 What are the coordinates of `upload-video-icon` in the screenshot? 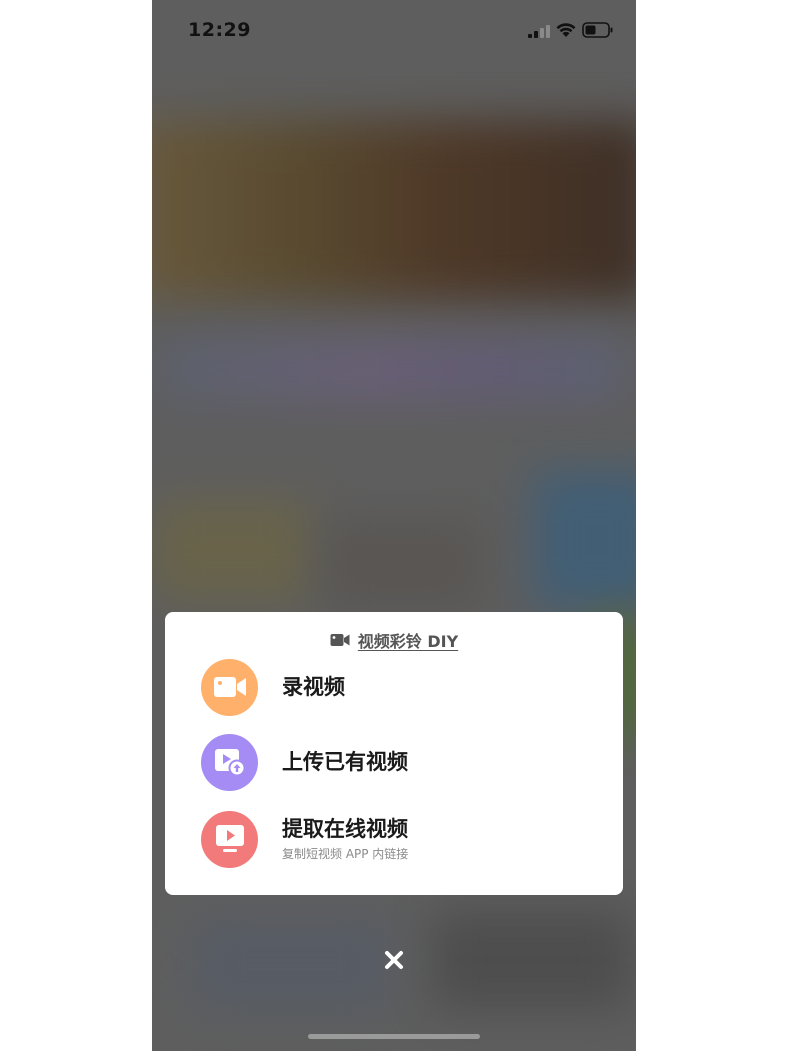 It's located at (229, 763).